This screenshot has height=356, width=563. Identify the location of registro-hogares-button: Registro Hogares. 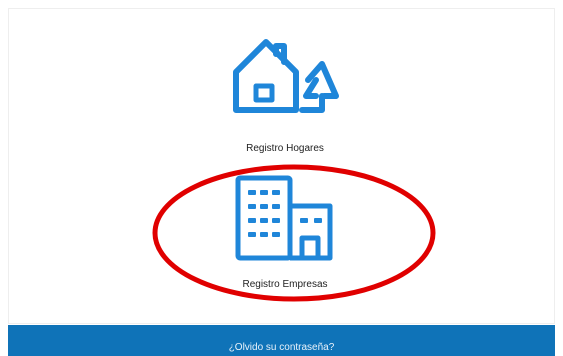
(285, 95).